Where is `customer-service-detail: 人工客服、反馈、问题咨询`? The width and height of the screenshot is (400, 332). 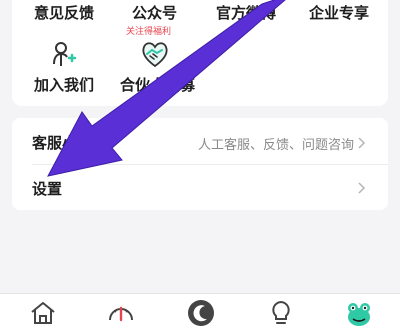
customer-service-detail: 人工客服、反馈、问题咨询 is located at coordinates (275, 145).